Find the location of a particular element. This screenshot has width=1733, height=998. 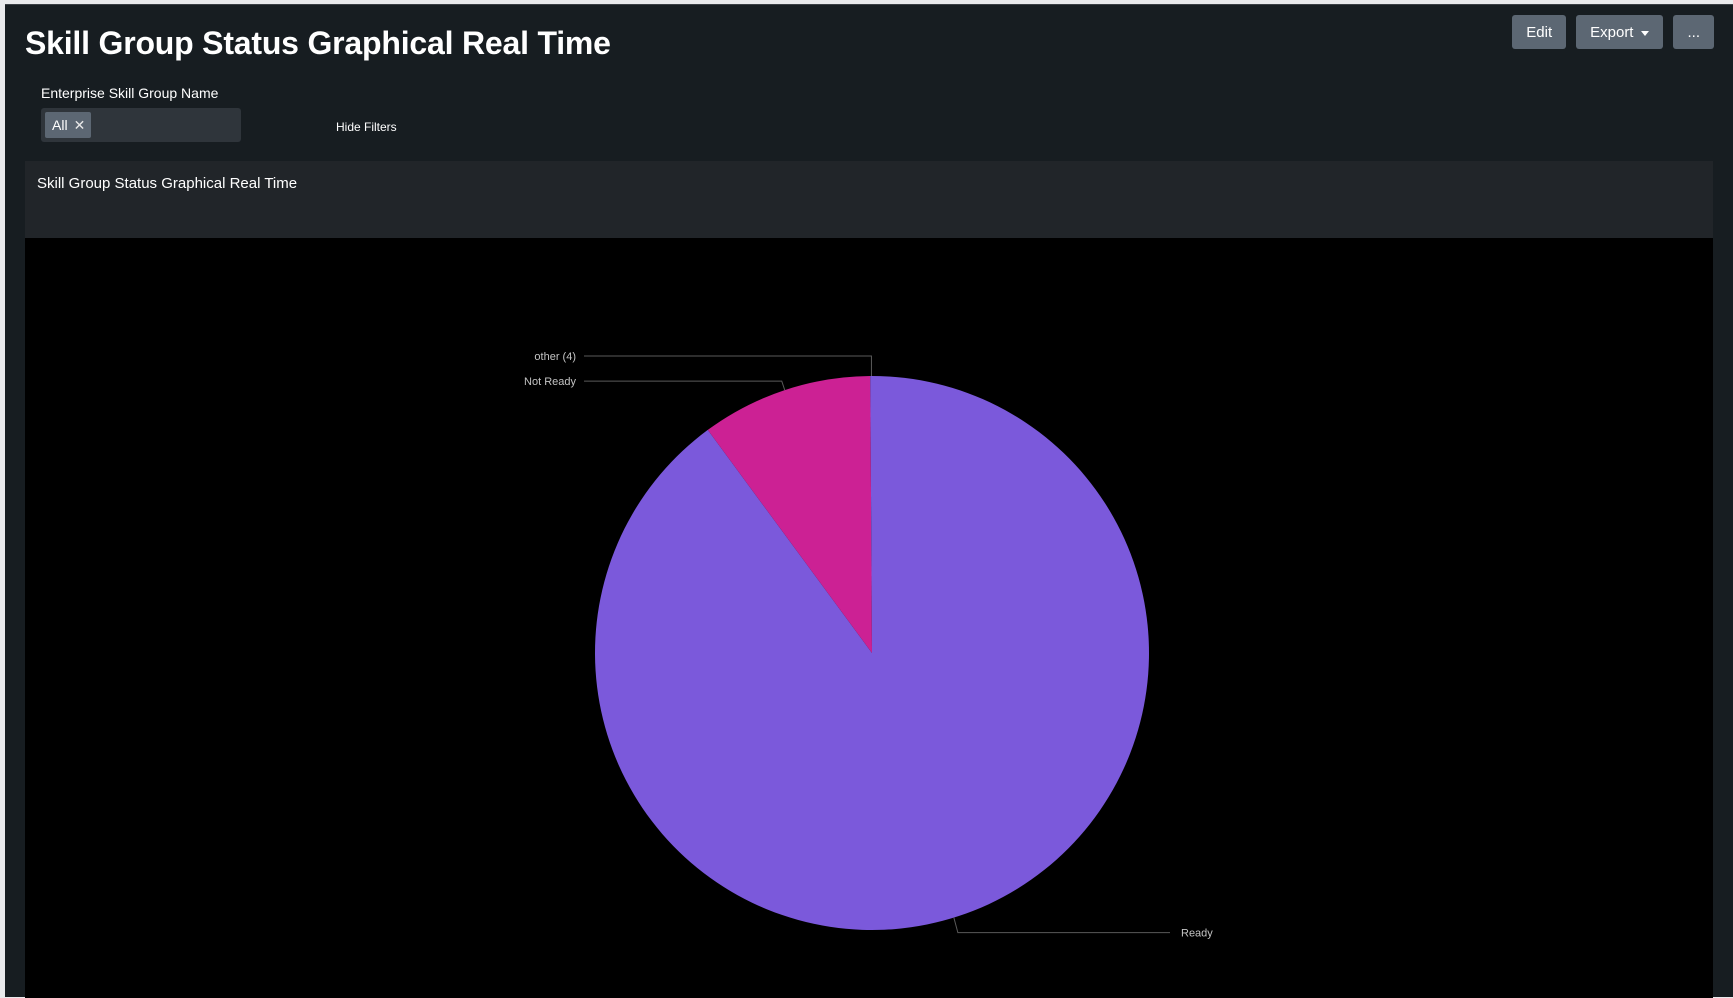

edit-button-label: Edit is located at coordinates (1539, 32).